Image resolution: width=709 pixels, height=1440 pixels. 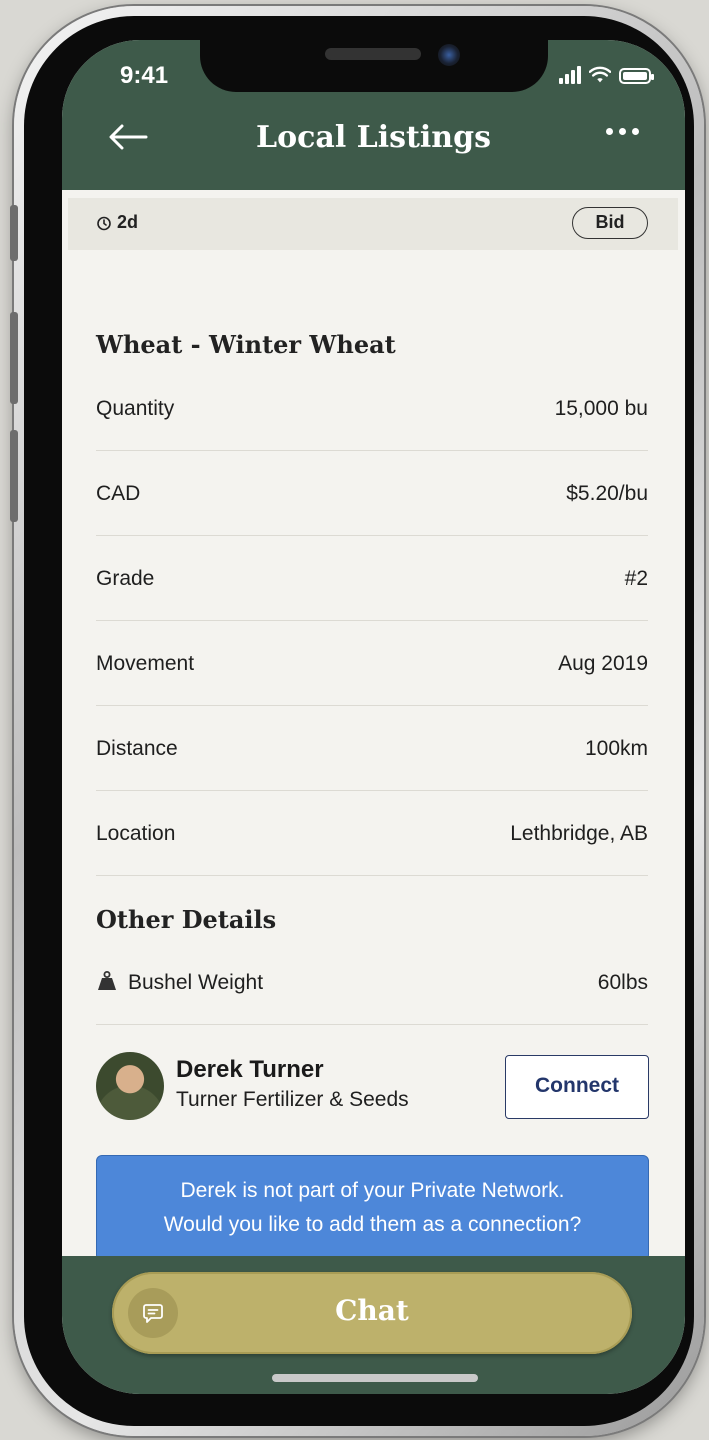 I want to click on detail-label: Location, so click(x=136, y=833).